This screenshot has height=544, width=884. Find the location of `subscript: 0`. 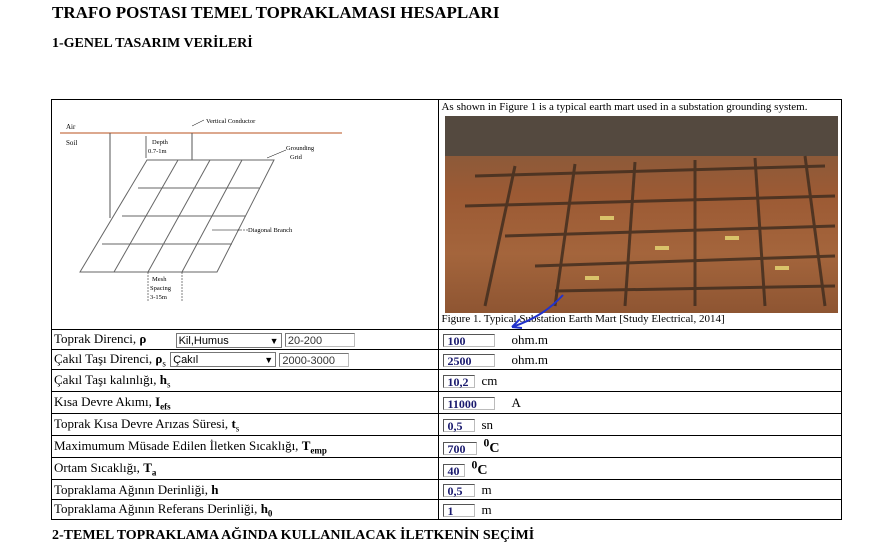

subscript: 0 is located at coordinates (270, 513).